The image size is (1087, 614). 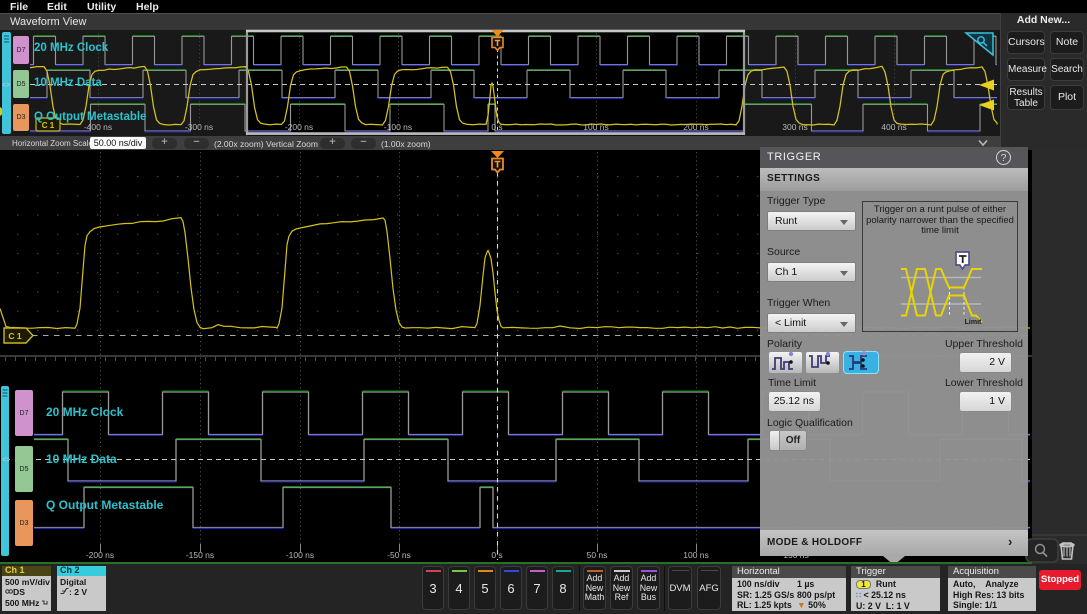 I want to click on svg-text: -150 ns, so click(x=200, y=555).